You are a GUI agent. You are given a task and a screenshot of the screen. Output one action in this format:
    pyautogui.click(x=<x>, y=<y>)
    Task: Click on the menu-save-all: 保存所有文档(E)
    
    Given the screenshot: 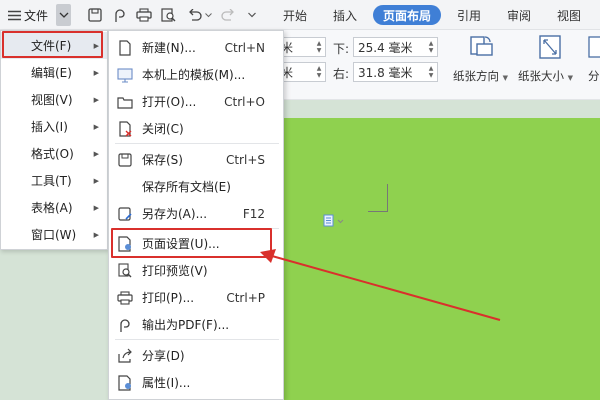 What is the action you would take?
    pyautogui.click(x=196, y=186)
    